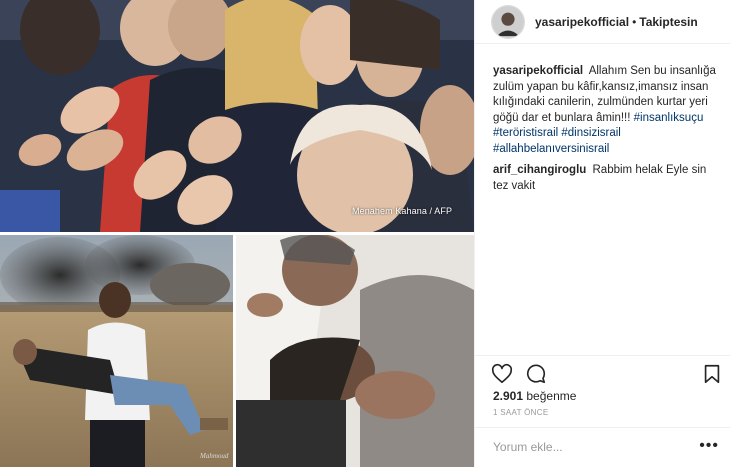 The height and width of the screenshot is (467, 730). I want to click on follow-status-button: Takiptesin, so click(668, 22).